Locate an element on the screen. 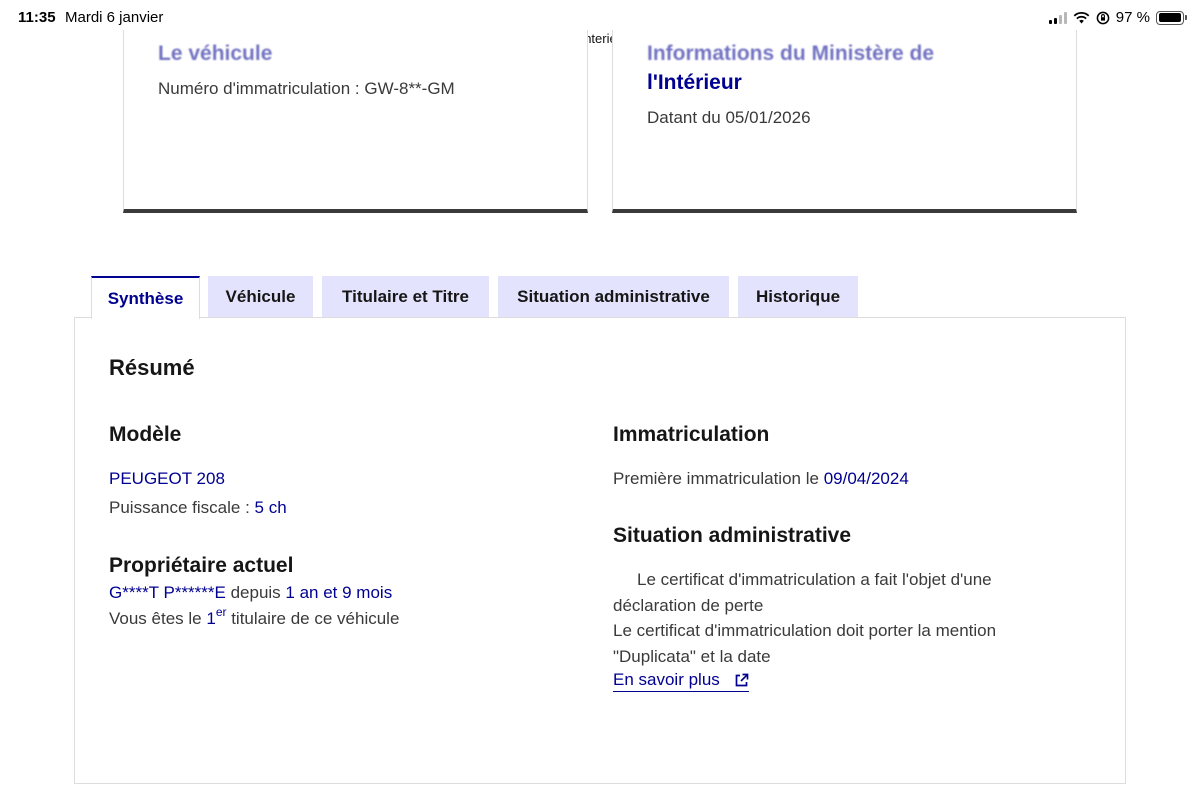 The image size is (1200, 788). battery-percent: 97 % is located at coordinates (1132, 17).